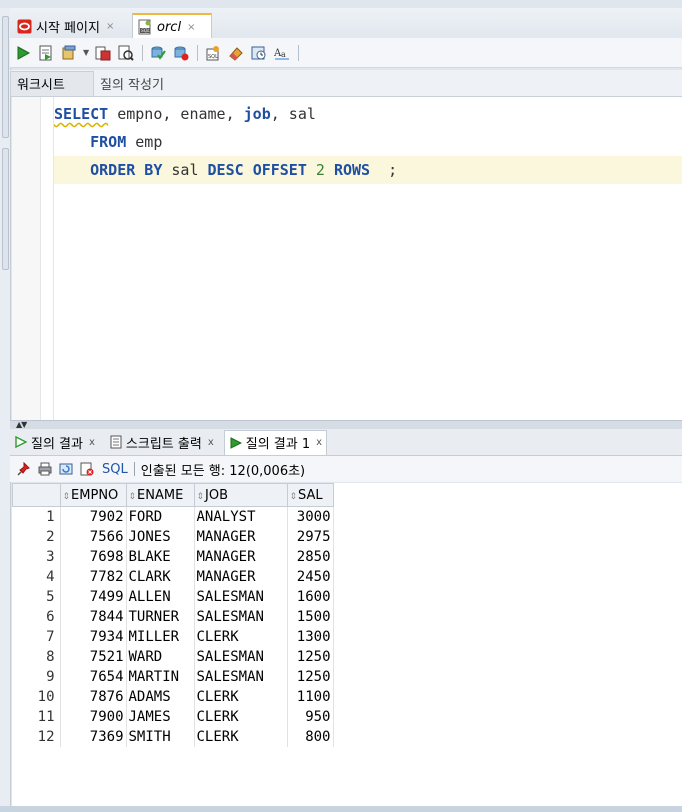 This screenshot has height=812, width=682. Describe the element at coordinates (310, 577) in the screenshot. I see `table-cell: 2450` at that location.